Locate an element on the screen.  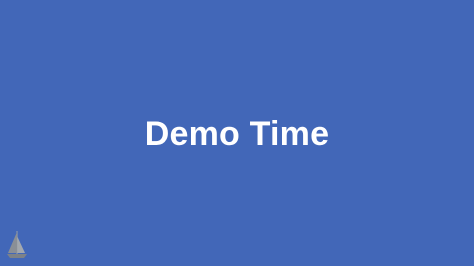
sailboat-icon is located at coordinates (17, 245).